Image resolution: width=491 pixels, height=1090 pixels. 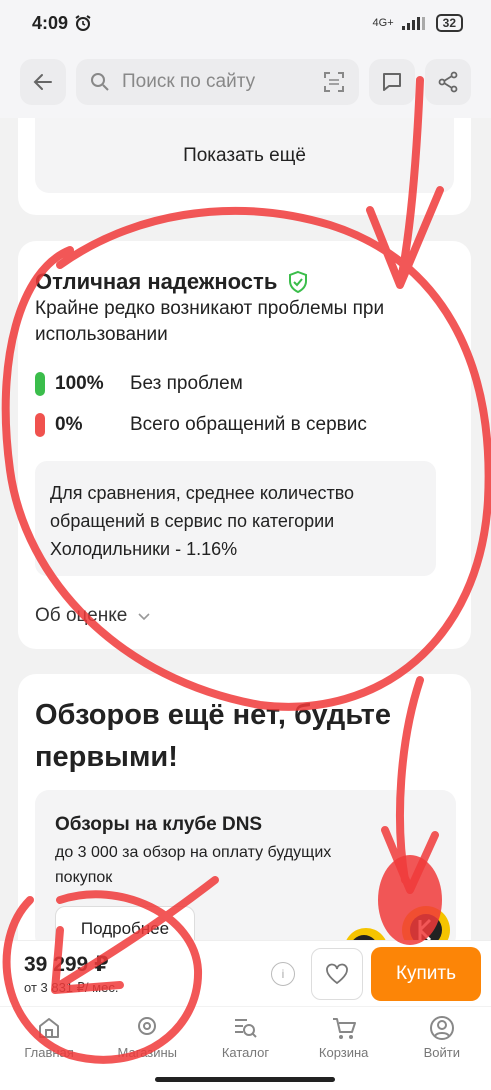 I want to click on scan-icon, so click(x=334, y=82).